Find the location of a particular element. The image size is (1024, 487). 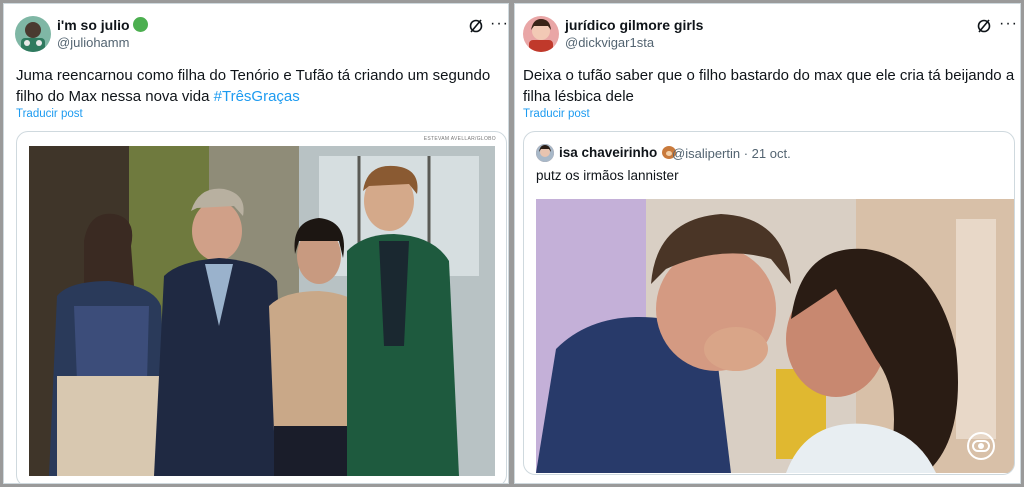

display-name: jurídico gilmore girls is located at coordinates (634, 25).